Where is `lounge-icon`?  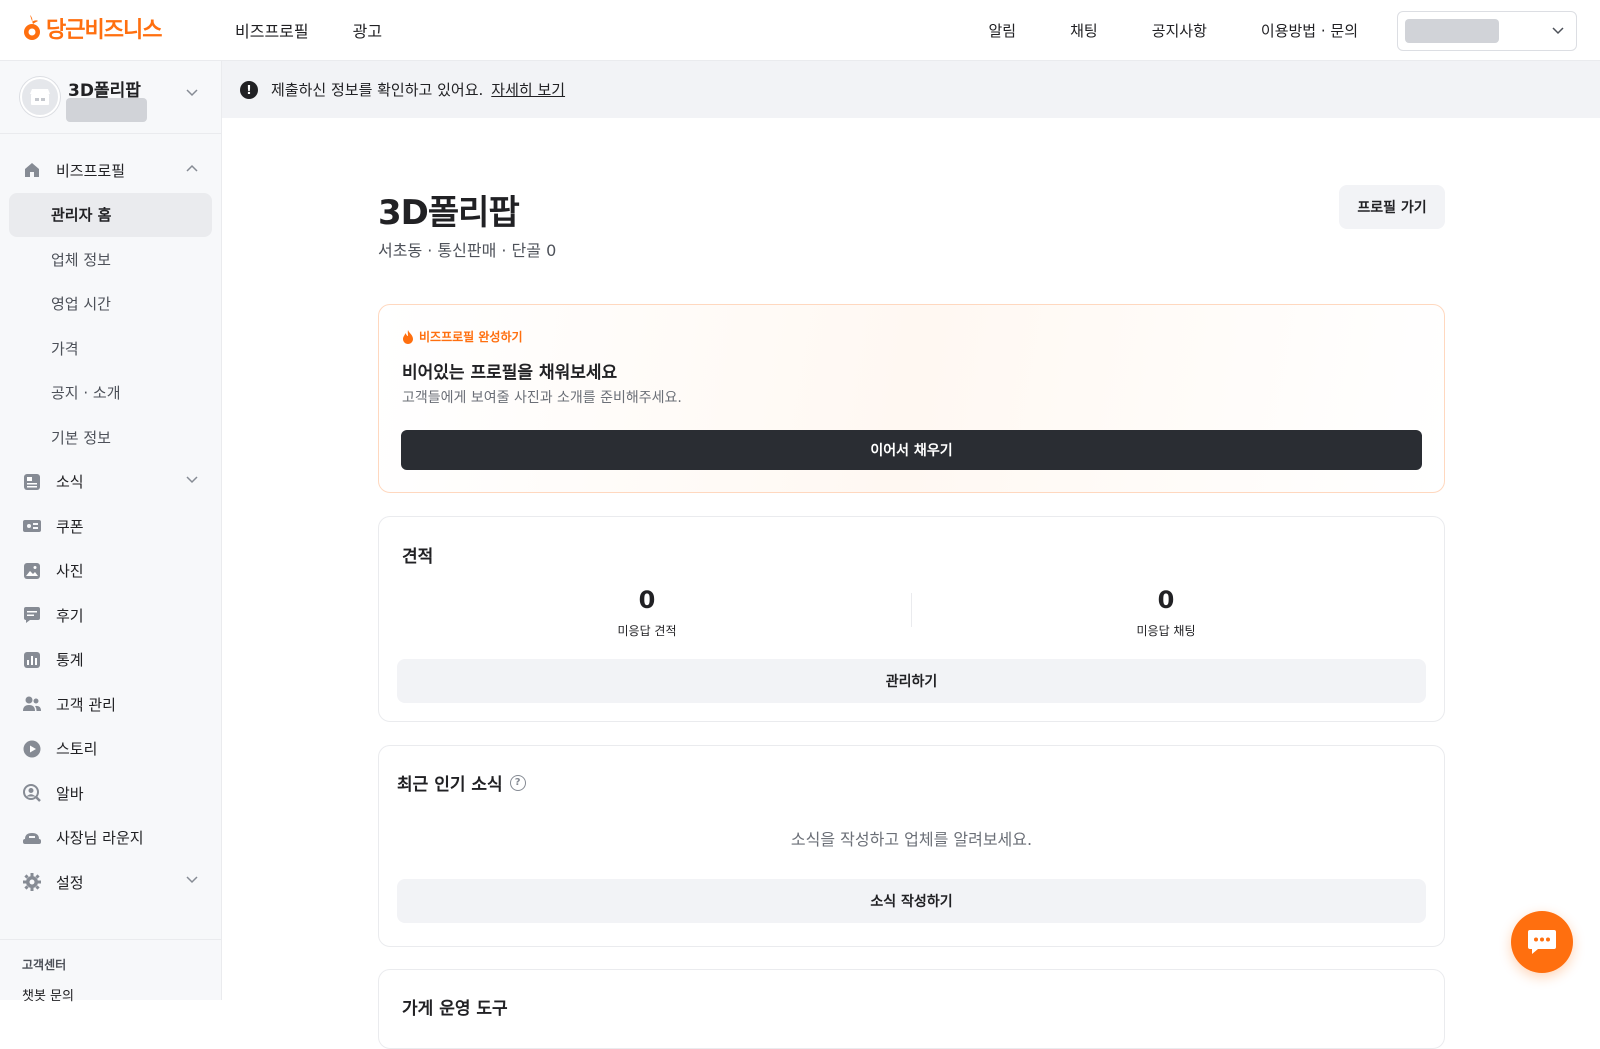
lounge-icon is located at coordinates (32, 838).